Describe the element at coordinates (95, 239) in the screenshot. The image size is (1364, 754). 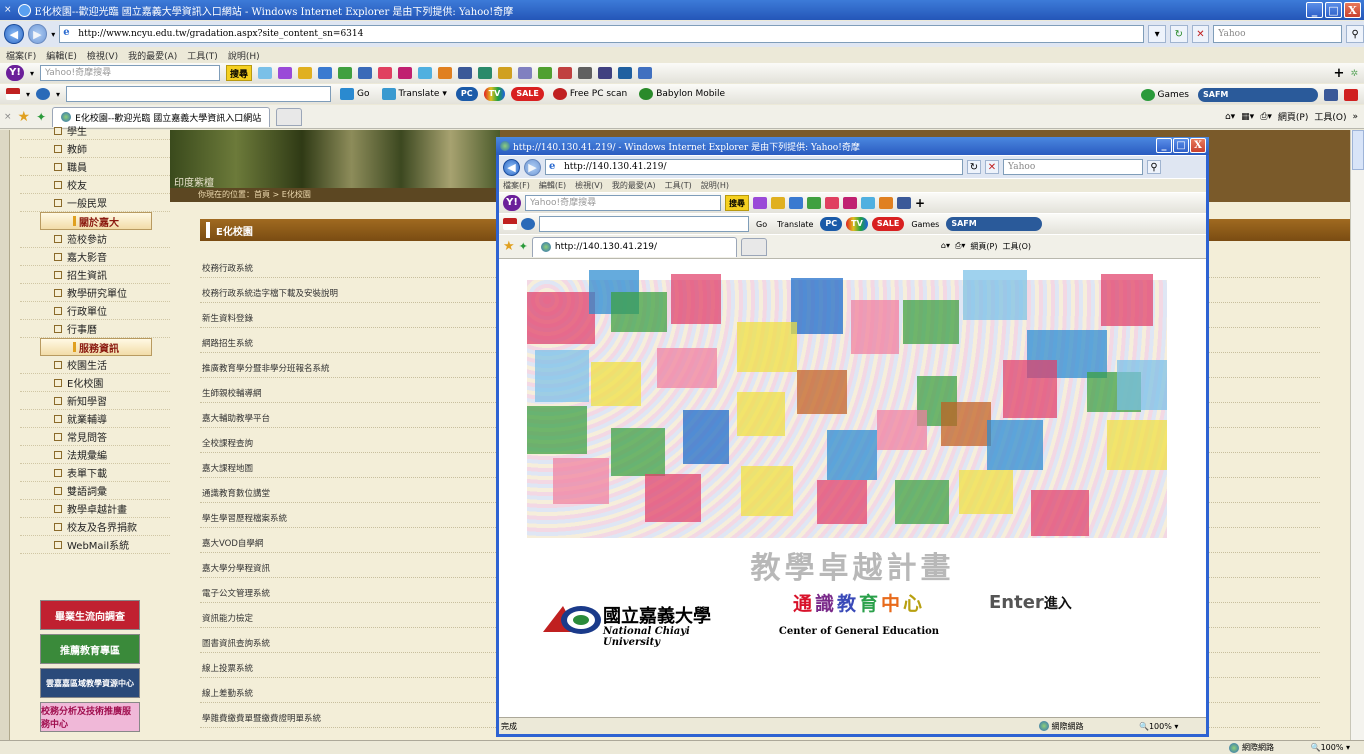
I see `sidebar-item: 蒞校參訪` at that location.